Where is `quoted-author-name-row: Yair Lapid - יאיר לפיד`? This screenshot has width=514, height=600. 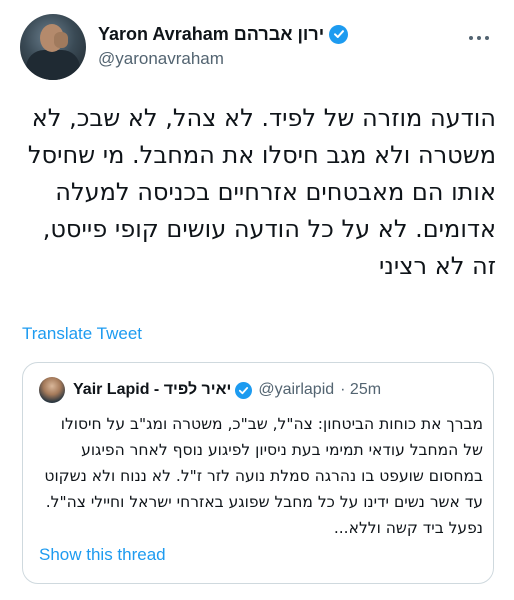
quoted-author-name-row: Yair Lapid - יאיר לפיד is located at coordinates (163, 390).